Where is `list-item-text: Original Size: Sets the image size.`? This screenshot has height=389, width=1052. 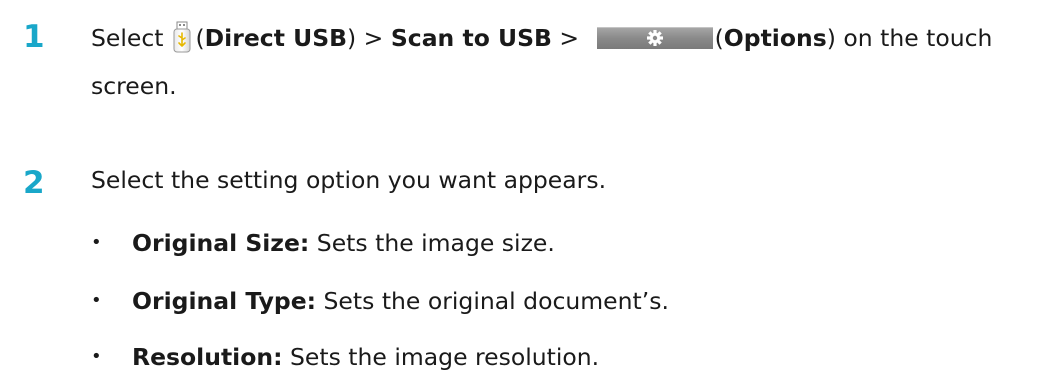
list-item-text: Original Size: Sets the image size. is located at coordinates (343, 243).